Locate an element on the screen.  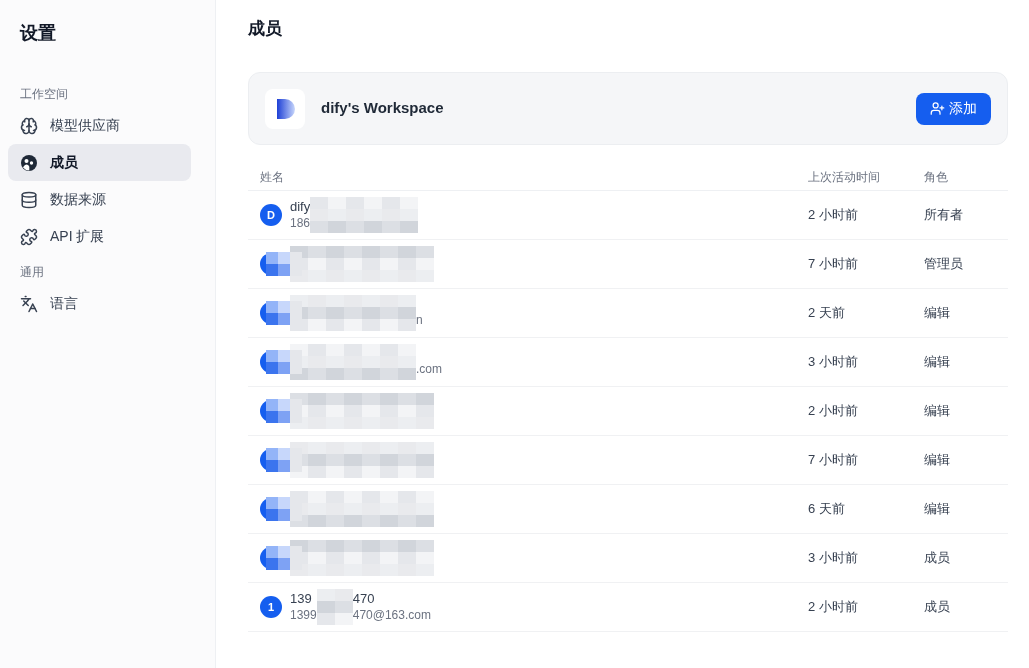
add-member-button: 添加 is located at coordinates (953, 108).